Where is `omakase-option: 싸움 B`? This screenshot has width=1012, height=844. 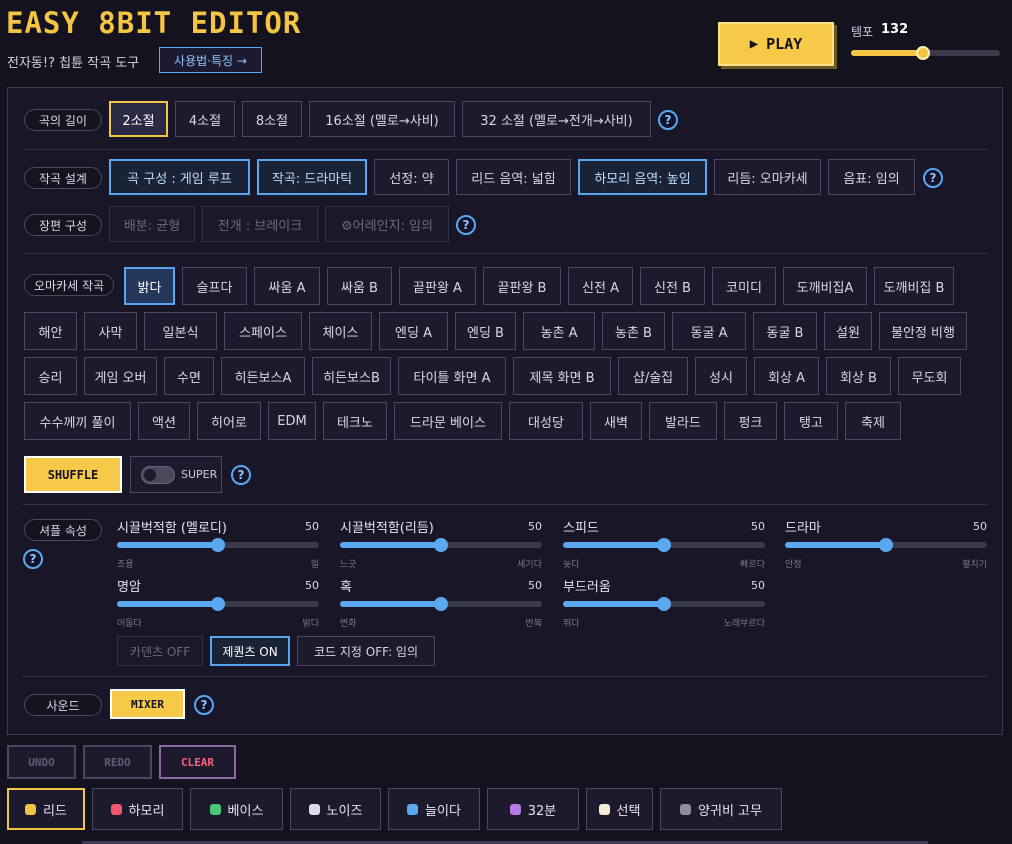 omakase-option: 싸움 B is located at coordinates (359, 286).